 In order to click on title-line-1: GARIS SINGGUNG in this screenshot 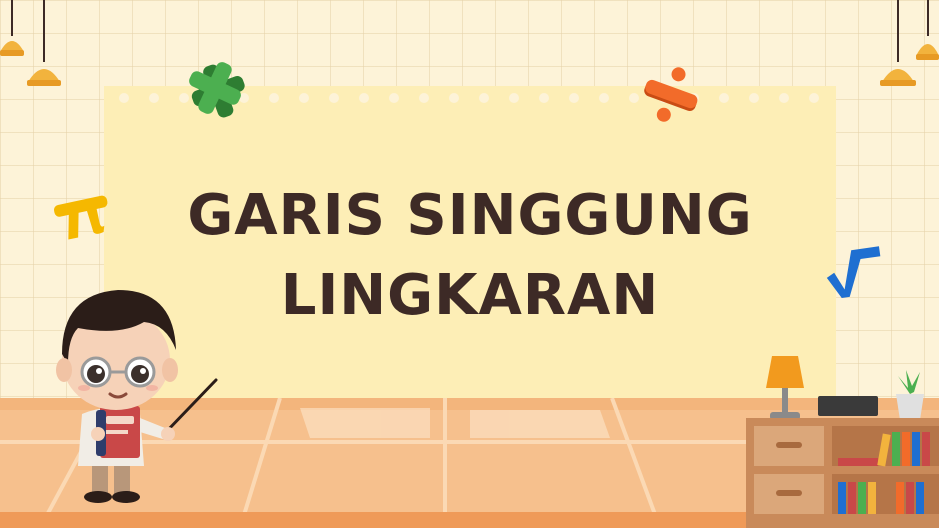, I will do `click(470, 215)`.